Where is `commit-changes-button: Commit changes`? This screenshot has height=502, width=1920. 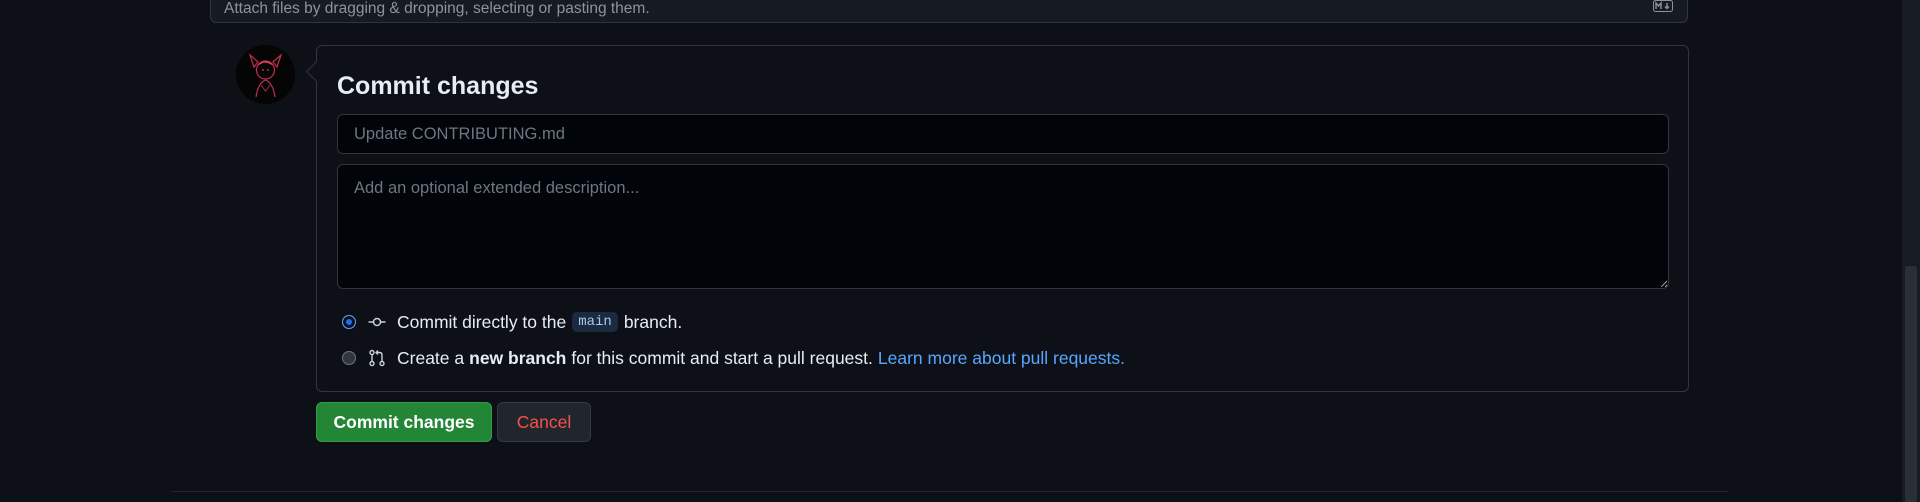
commit-changes-button: Commit changes is located at coordinates (404, 422).